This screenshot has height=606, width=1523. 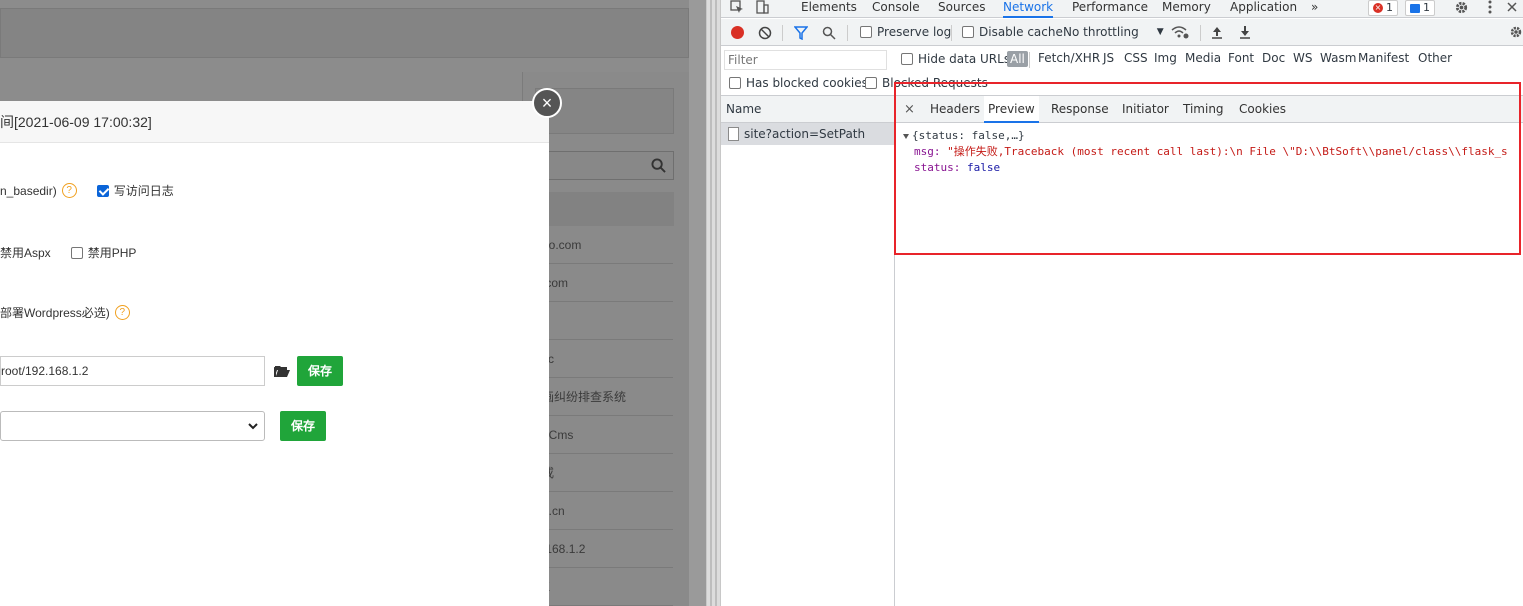 I want to click on disable-php-checkbox, so click(x=76, y=252).